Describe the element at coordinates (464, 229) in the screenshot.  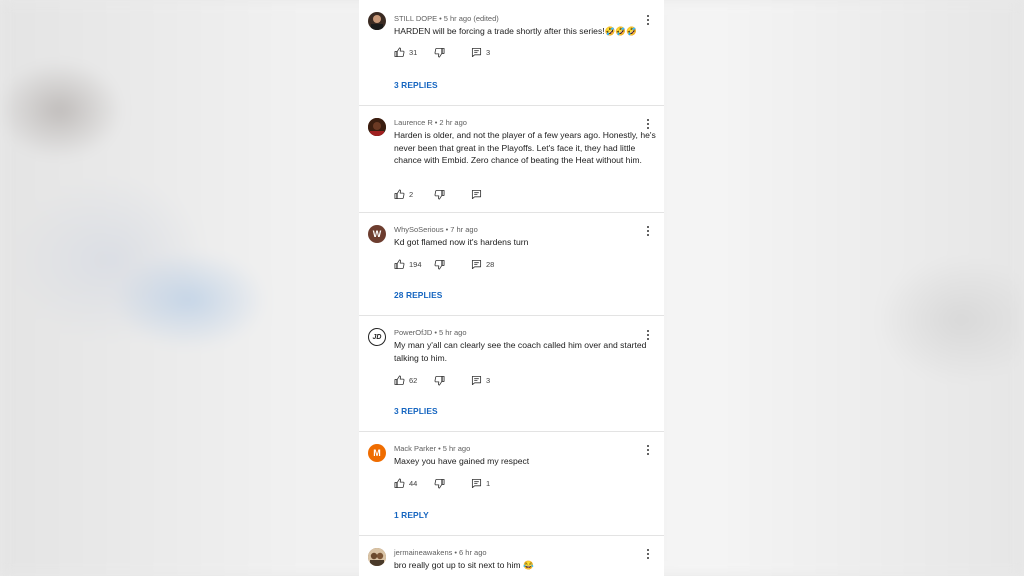
I see `comment-time: 7 hr ago` at that location.